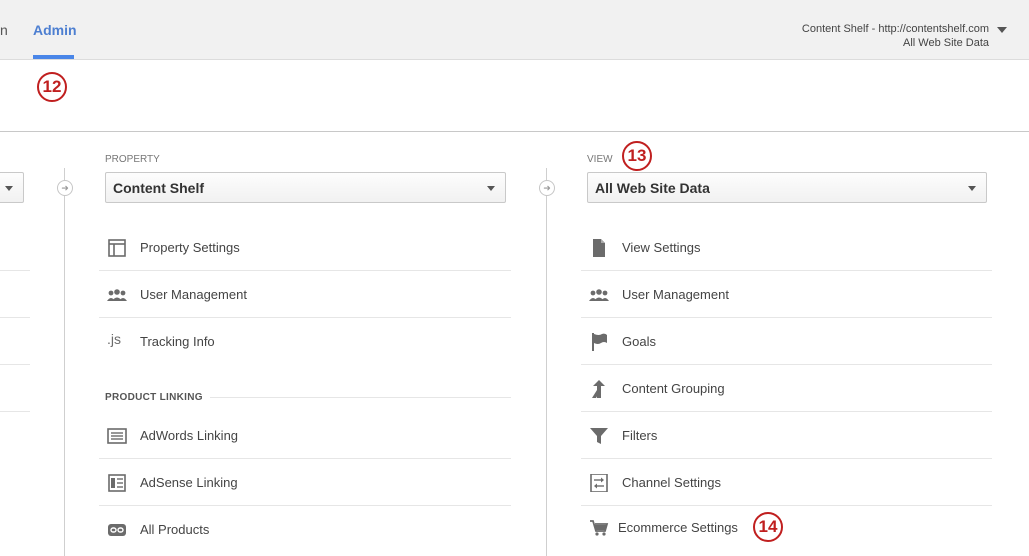  Describe the element at coordinates (52, 87) in the screenshot. I see `callout-12: 12` at that location.